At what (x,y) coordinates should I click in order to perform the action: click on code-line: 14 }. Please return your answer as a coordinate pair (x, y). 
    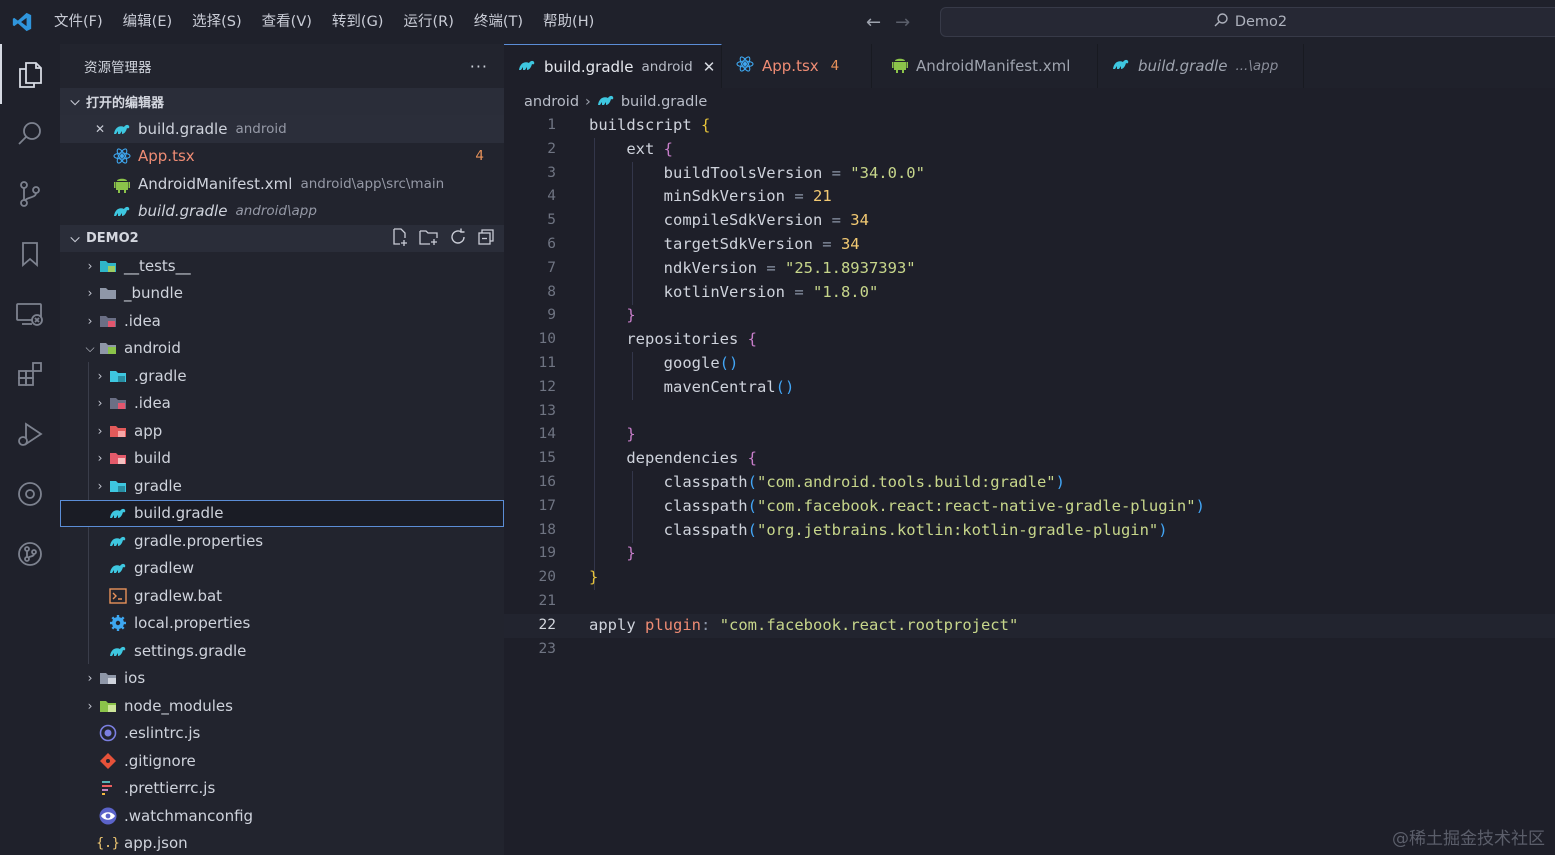
    Looking at the image, I should click on (1029, 435).